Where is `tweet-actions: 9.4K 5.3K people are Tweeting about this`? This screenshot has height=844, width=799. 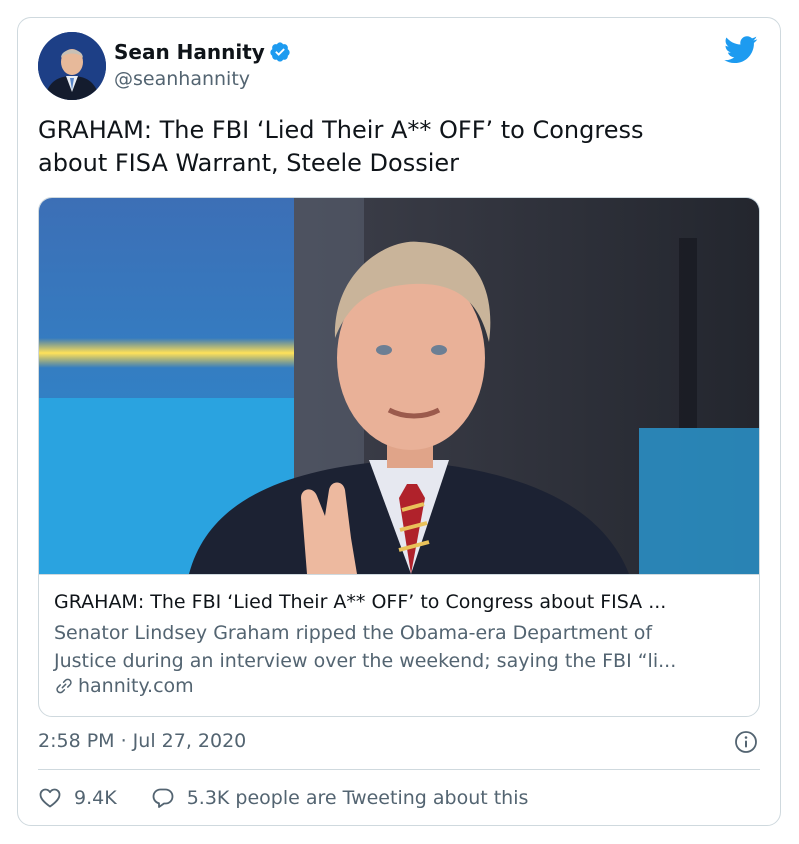 tweet-actions: 9.4K 5.3K people are Tweeting about this is located at coordinates (283, 798).